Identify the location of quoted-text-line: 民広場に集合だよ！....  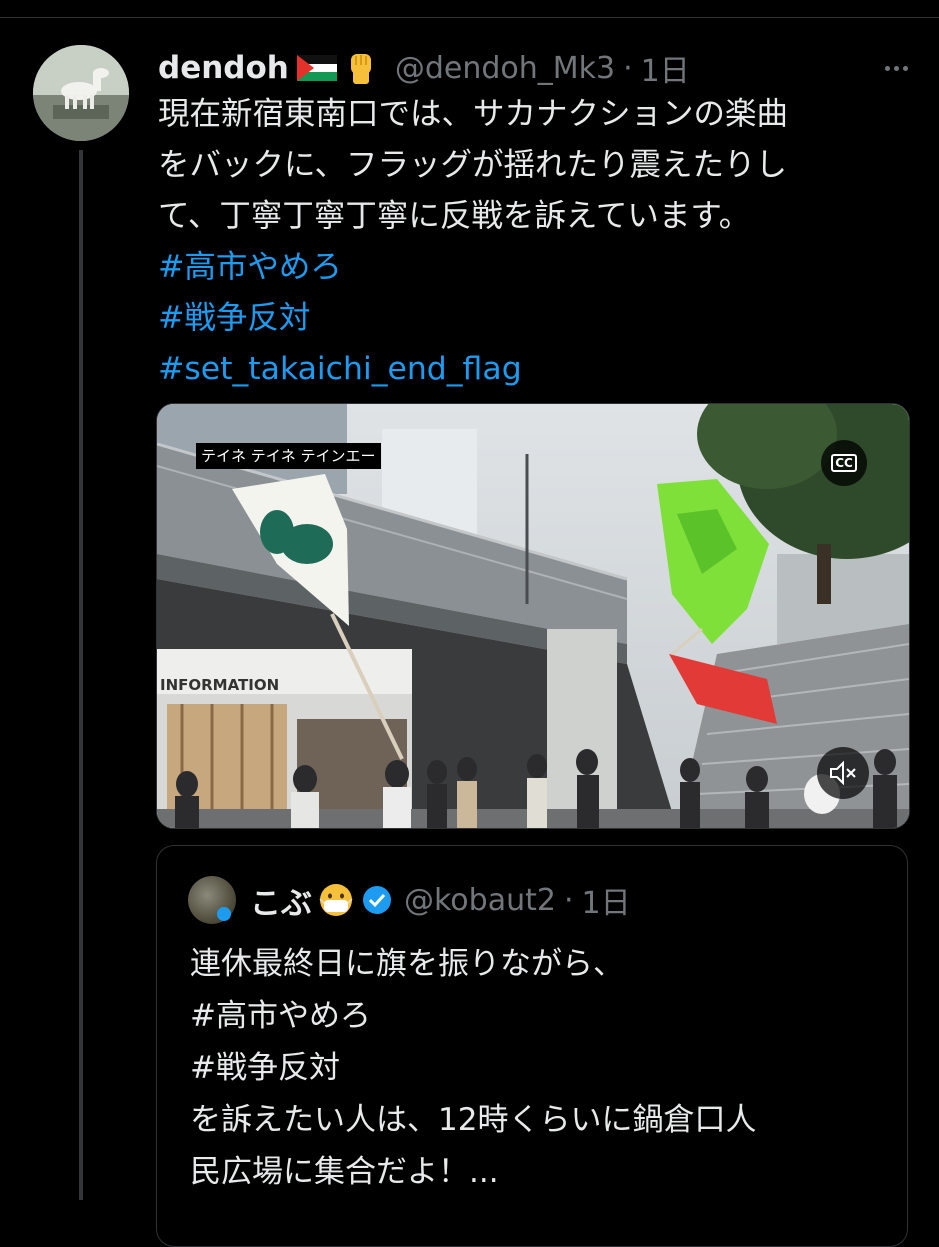
(344, 1172).